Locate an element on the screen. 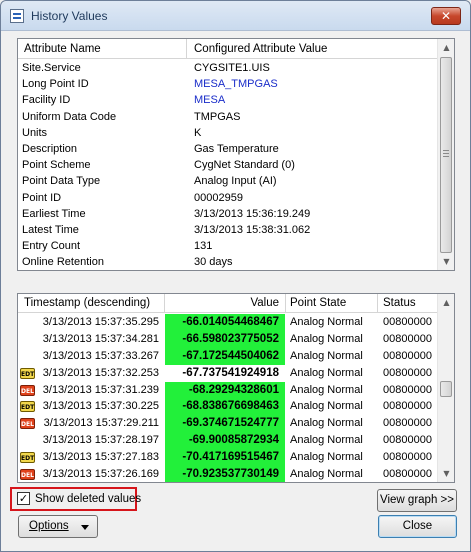  value-cell: -67.172544504062 is located at coordinates (225, 356).